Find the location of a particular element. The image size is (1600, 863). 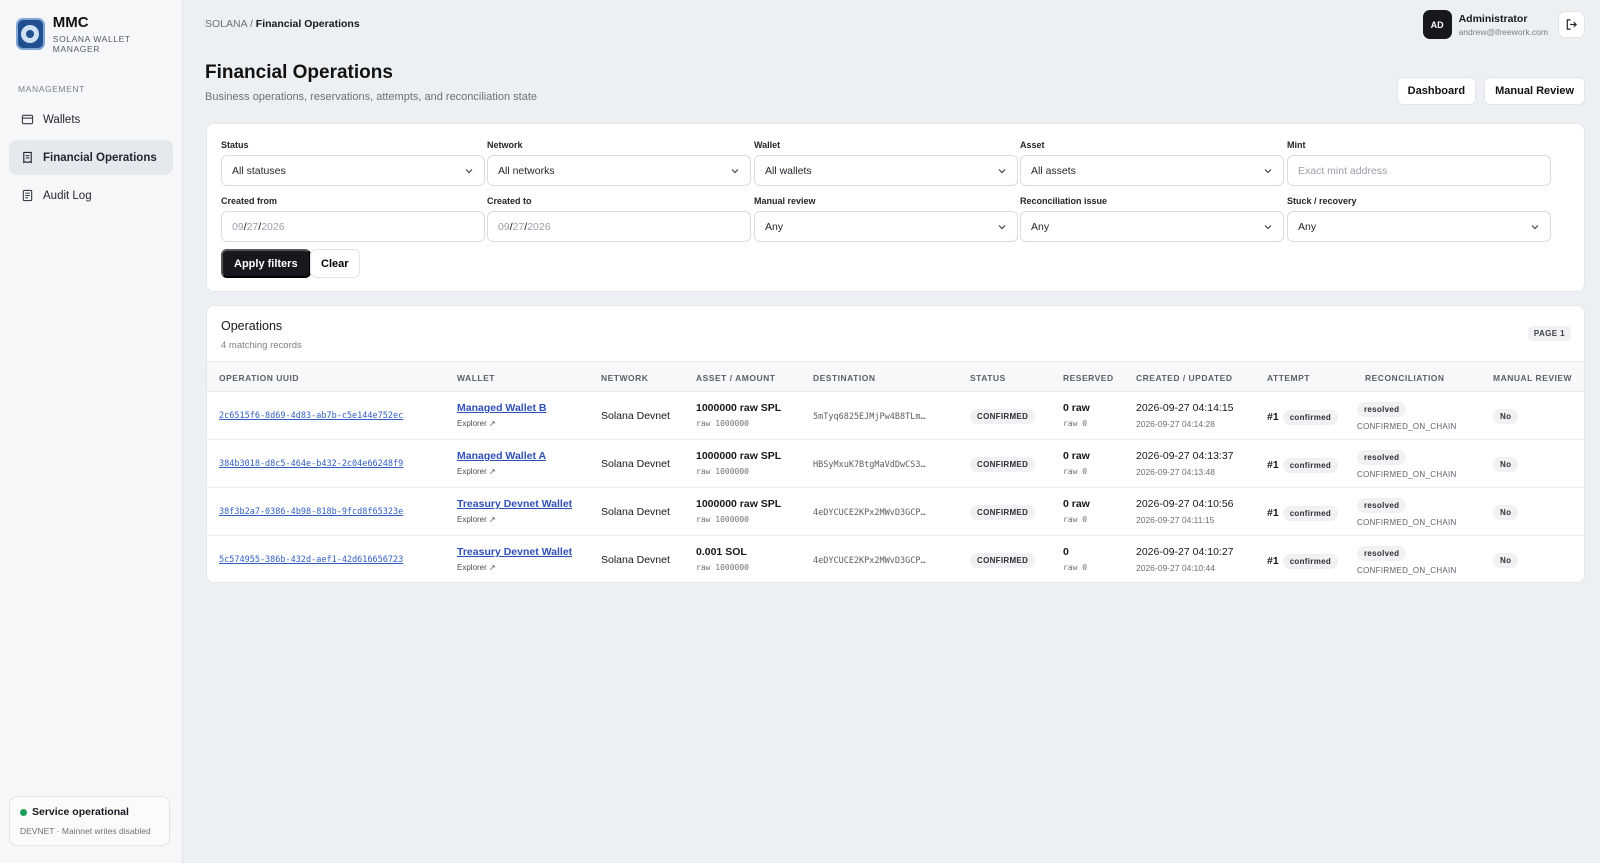

column-header: OPERATION UUID is located at coordinates (259, 378).